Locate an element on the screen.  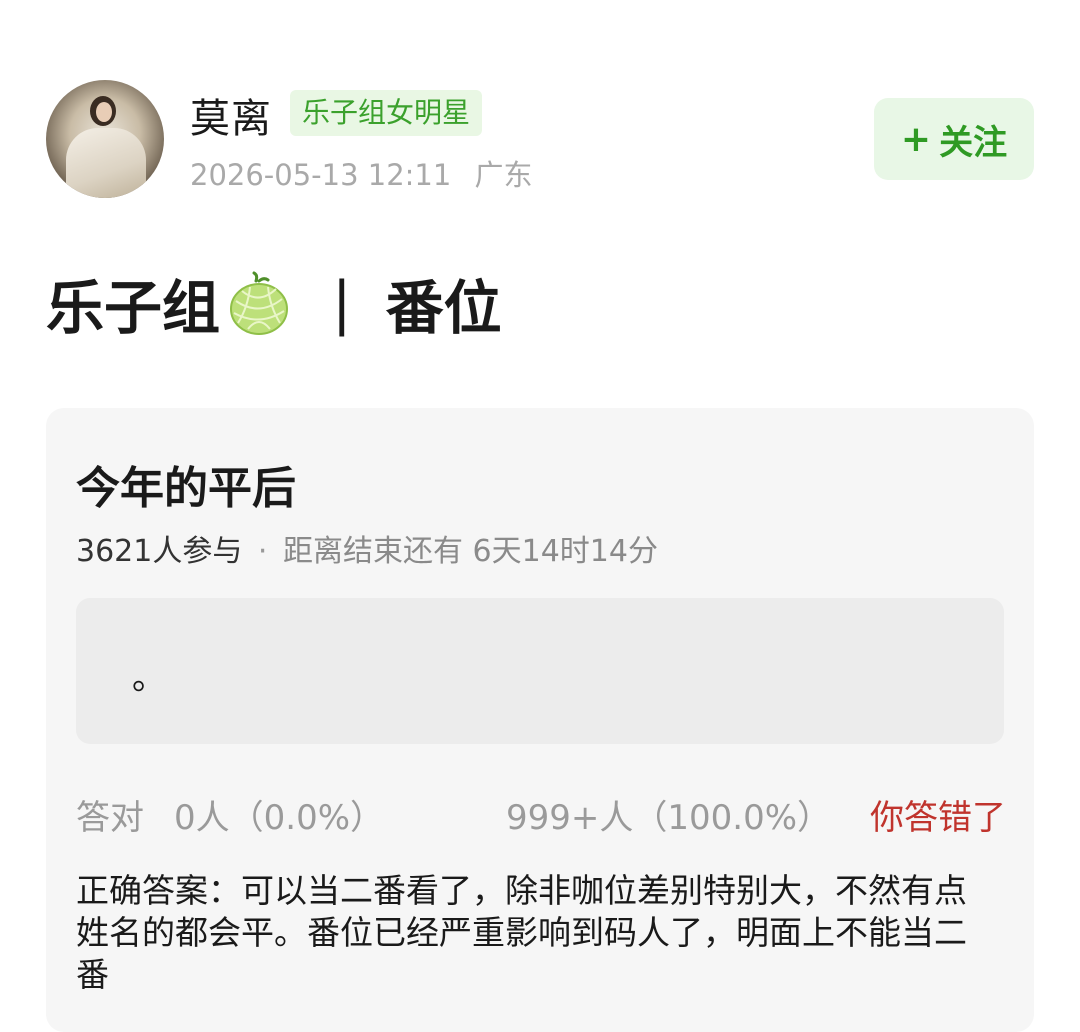
avatar-figure-dress is located at coordinates (106, 163).